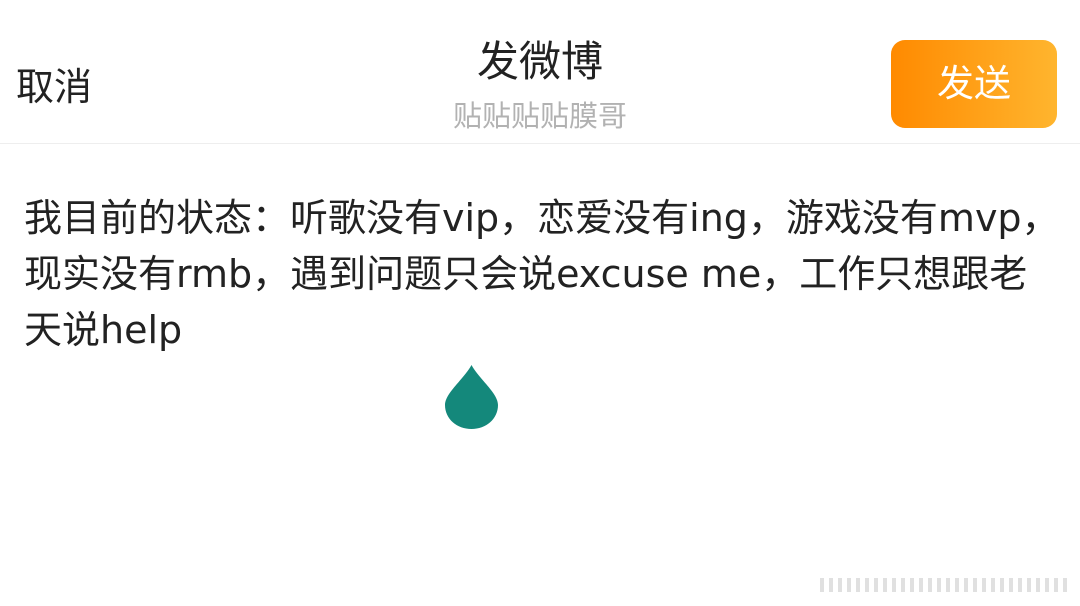 The image size is (1080, 606). Describe the element at coordinates (539, 116) in the screenshot. I see `account-name: 贴贴贴贴膜哥` at that location.